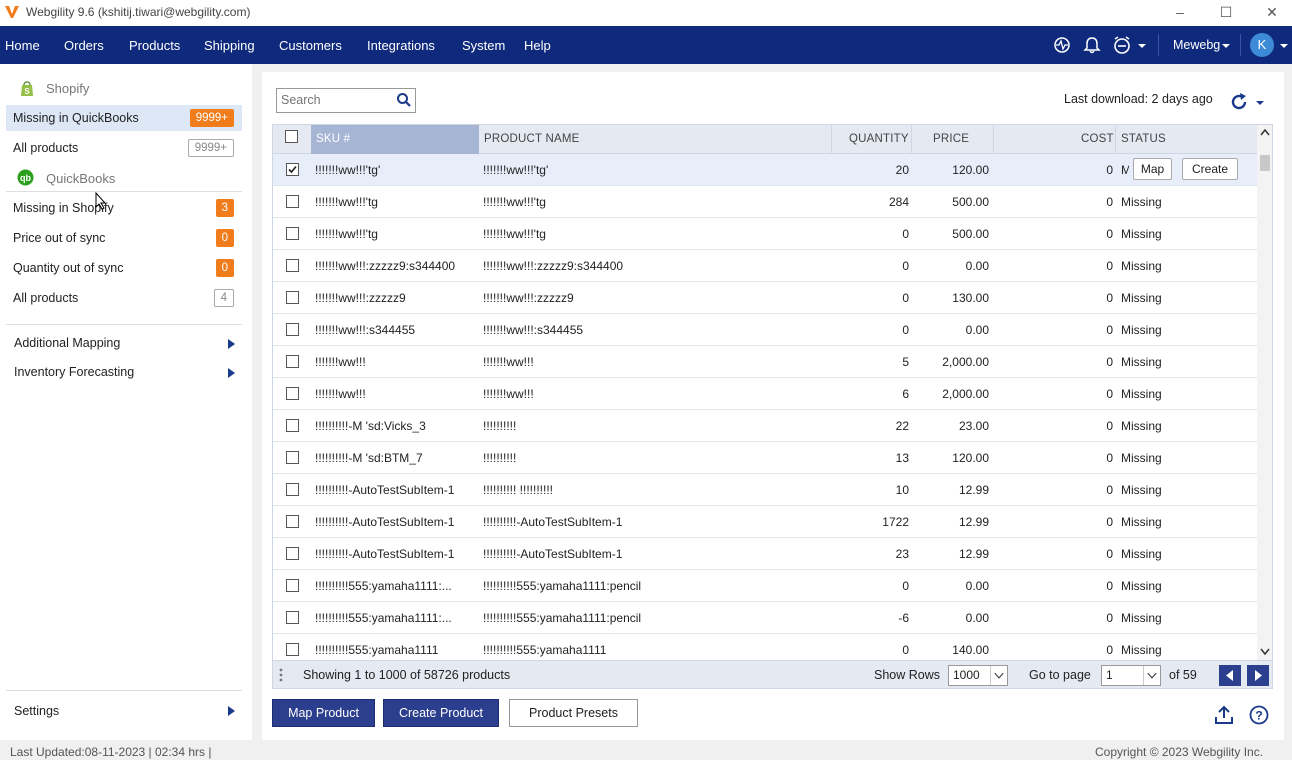 This screenshot has height=760, width=1292. What do you see at coordinates (951, 139) in the screenshot?
I see `column-header-price: PRICE` at bounding box center [951, 139].